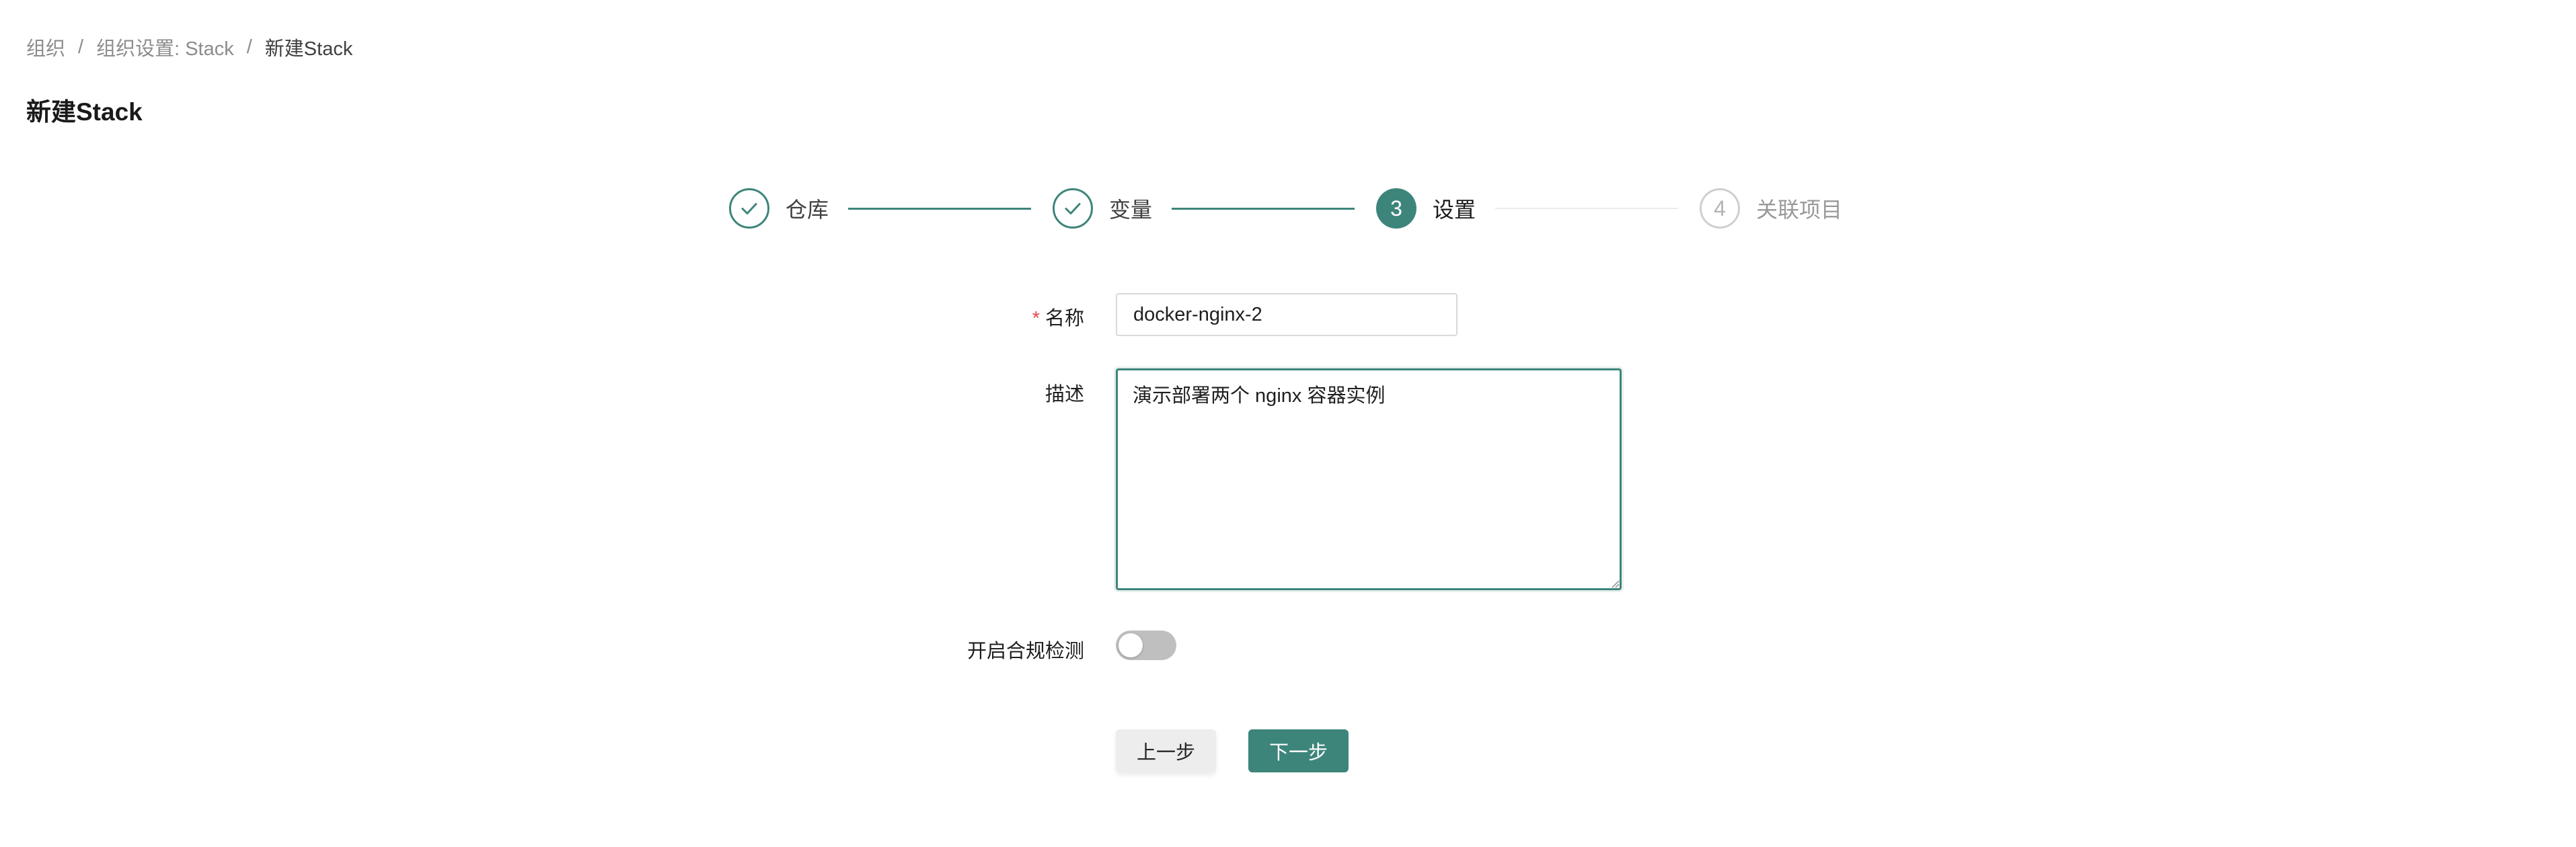 The image size is (2576, 847). Describe the element at coordinates (1131, 645) in the screenshot. I see `toggle-knob` at that location.